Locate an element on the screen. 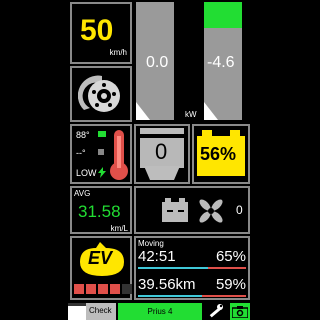  engine-cap is located at coordinates (162, 131).